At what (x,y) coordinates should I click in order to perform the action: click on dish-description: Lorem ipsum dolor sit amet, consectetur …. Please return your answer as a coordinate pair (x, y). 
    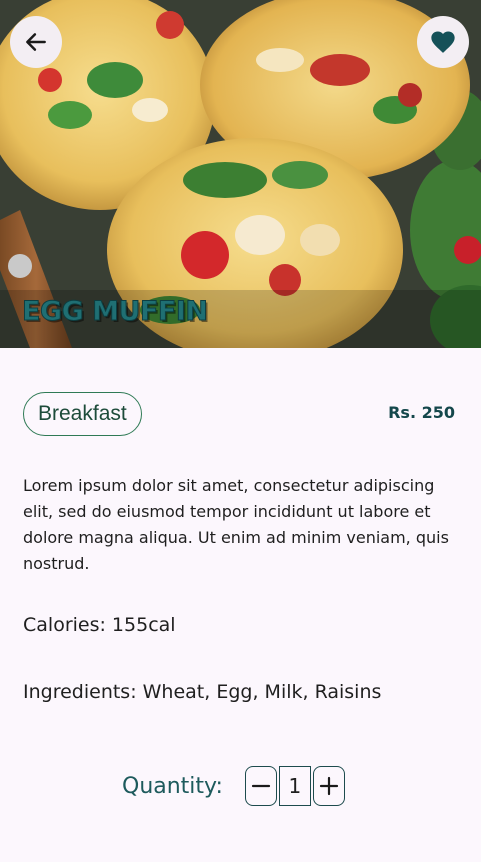
    Looking at the image, I should click on (236, 524).